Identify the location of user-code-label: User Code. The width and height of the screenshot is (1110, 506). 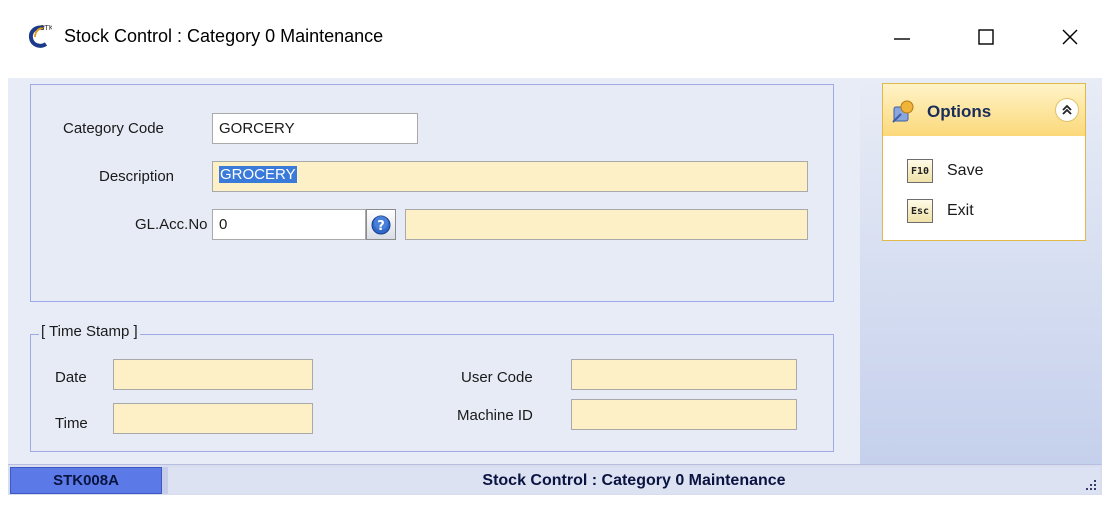
(497, 377).